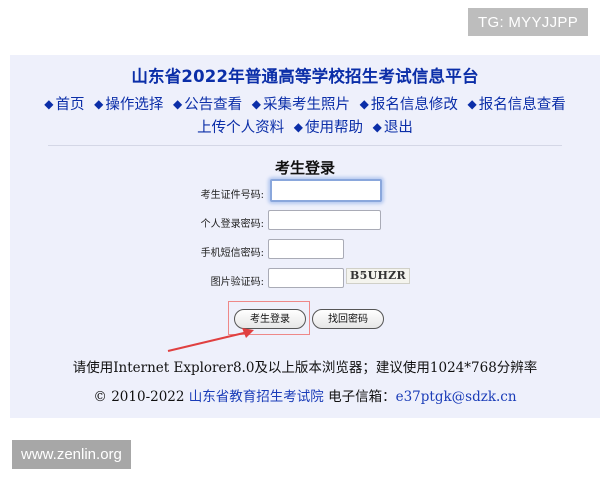  Describe the element at coordinates (71, 454) in the screenshot. I see `watermark-bottom: www.zenlin.org` at that location.